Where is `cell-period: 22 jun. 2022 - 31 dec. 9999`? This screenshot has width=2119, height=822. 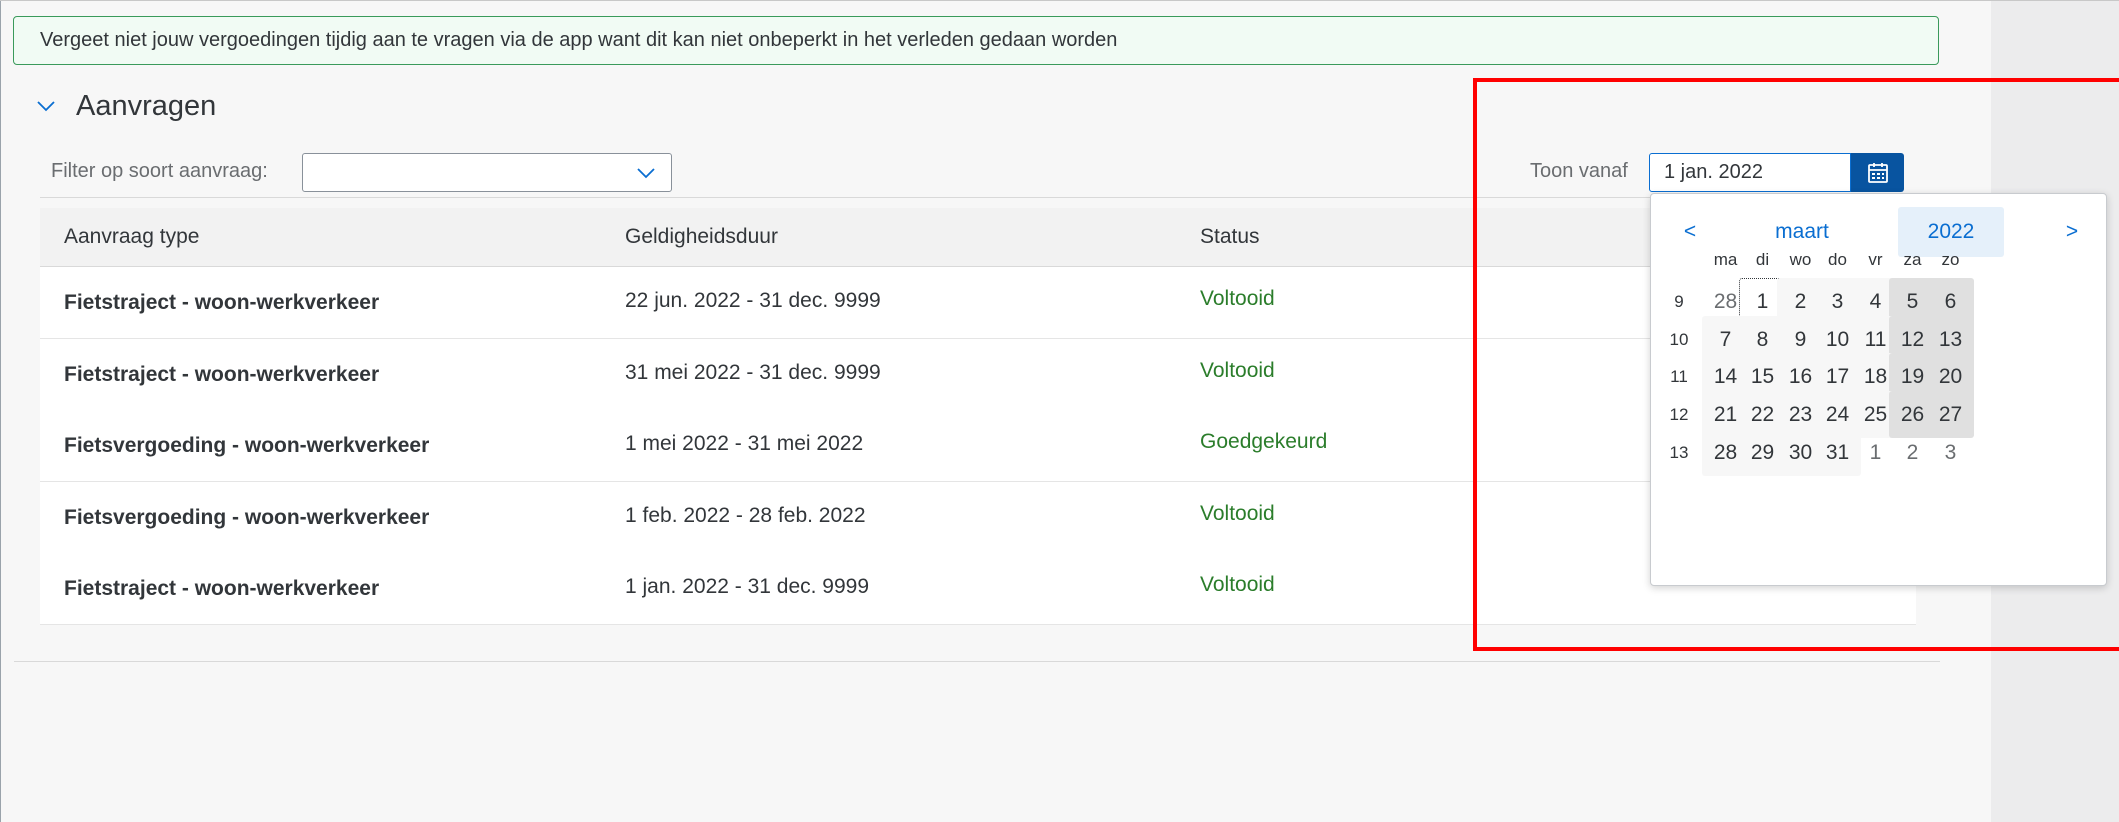
cell-period: 22 jun. 2022 - 31 dec. 9999 is located at coordinates (753, 300).